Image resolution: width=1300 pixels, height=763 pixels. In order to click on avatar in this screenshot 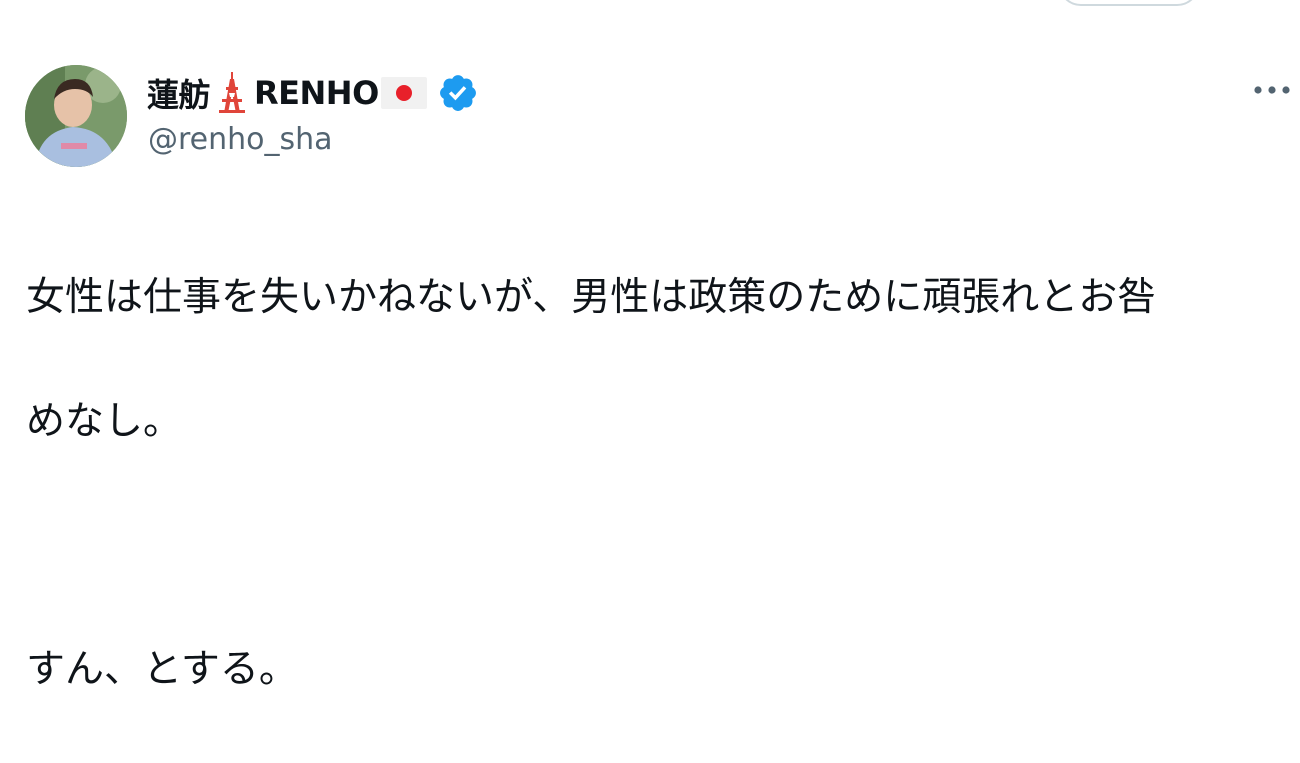, I will do `click(76, 116)`.